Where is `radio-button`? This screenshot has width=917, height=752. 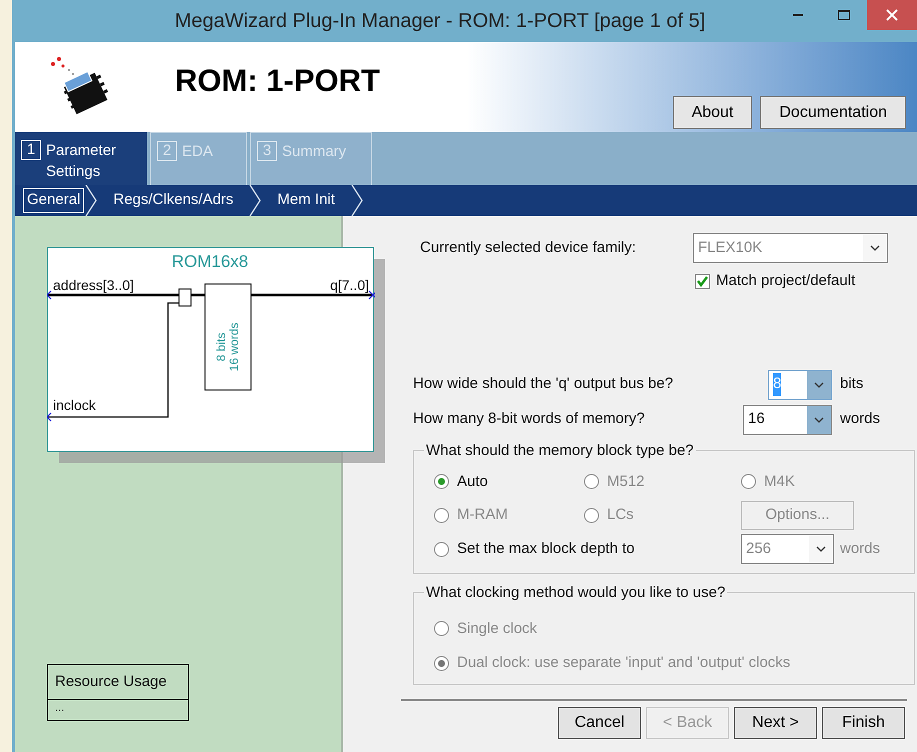
radio-button is located at coordinates (441, 482).